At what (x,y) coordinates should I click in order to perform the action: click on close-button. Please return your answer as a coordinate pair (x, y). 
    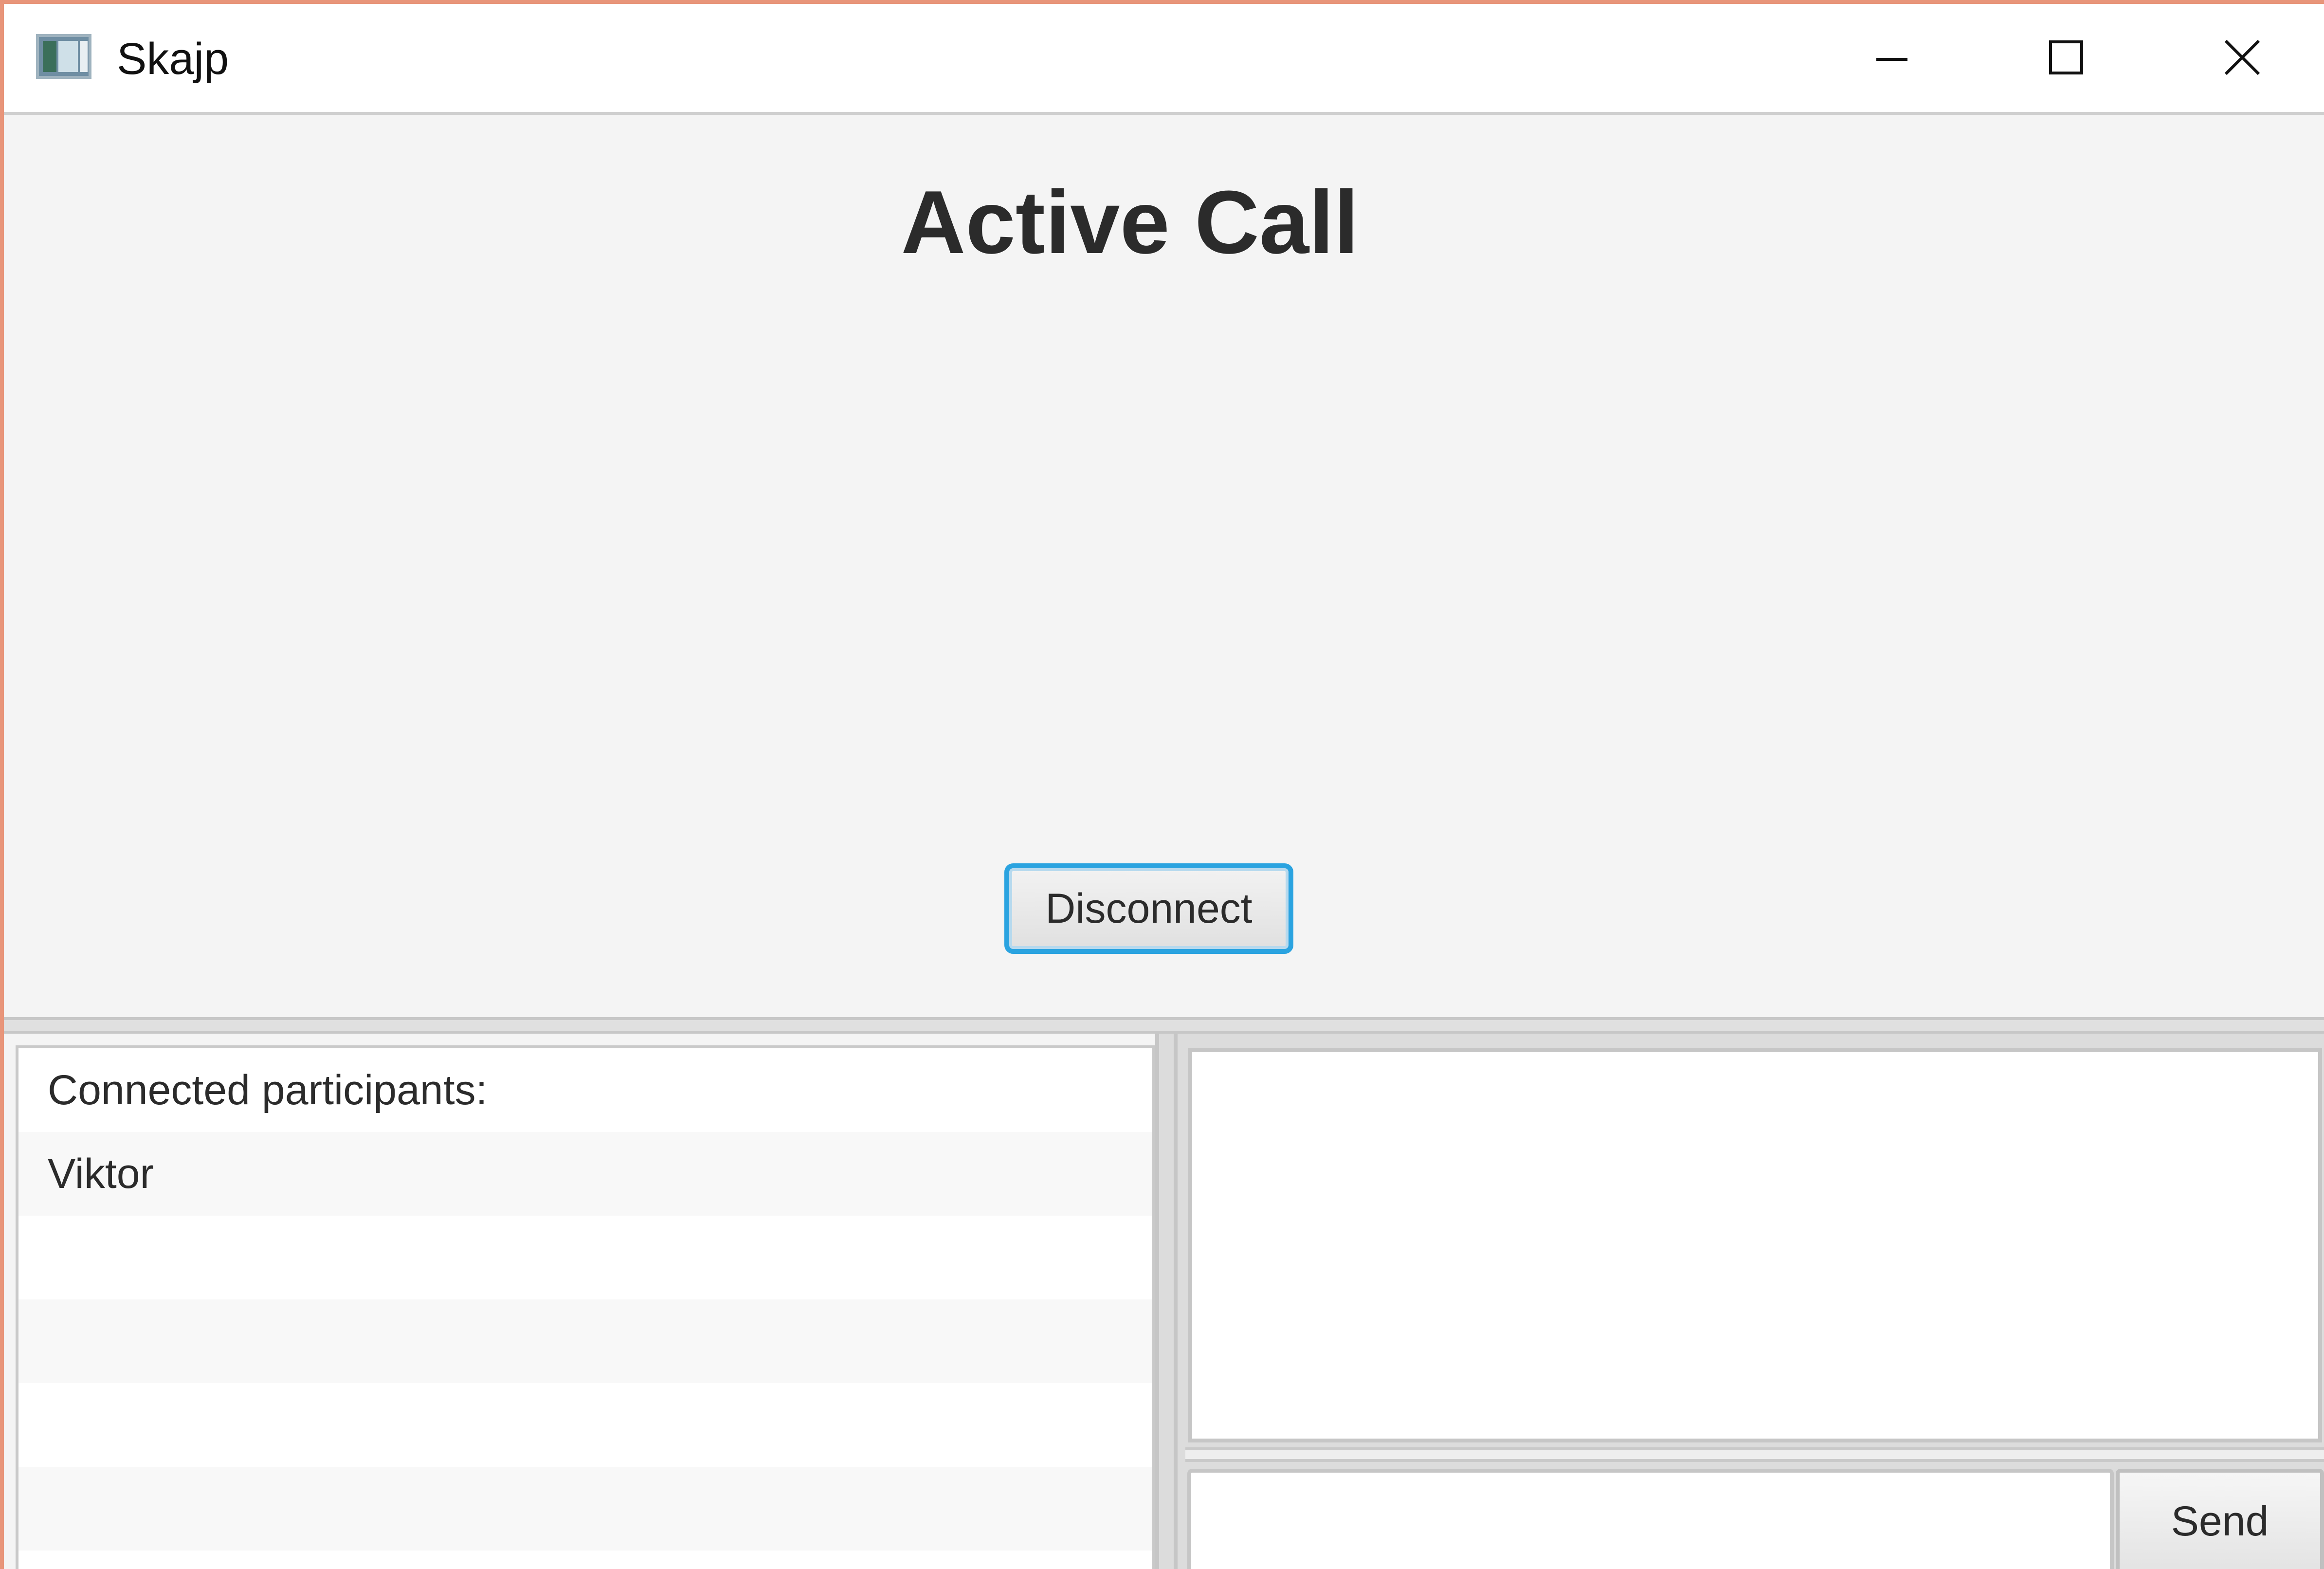
    Looking at the image, I should click on (2242, 57).